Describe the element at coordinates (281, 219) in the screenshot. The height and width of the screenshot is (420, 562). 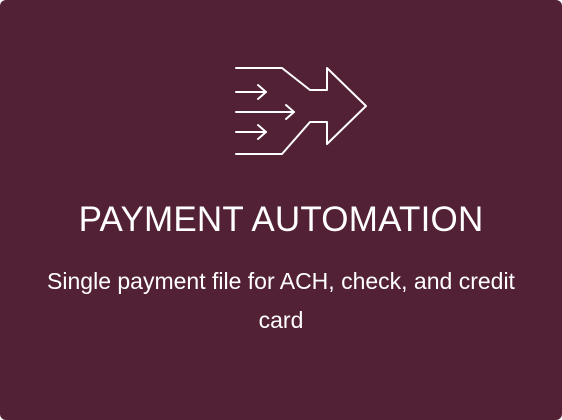
I see `card-title: PAYMENT AUTOMATION` at that location.